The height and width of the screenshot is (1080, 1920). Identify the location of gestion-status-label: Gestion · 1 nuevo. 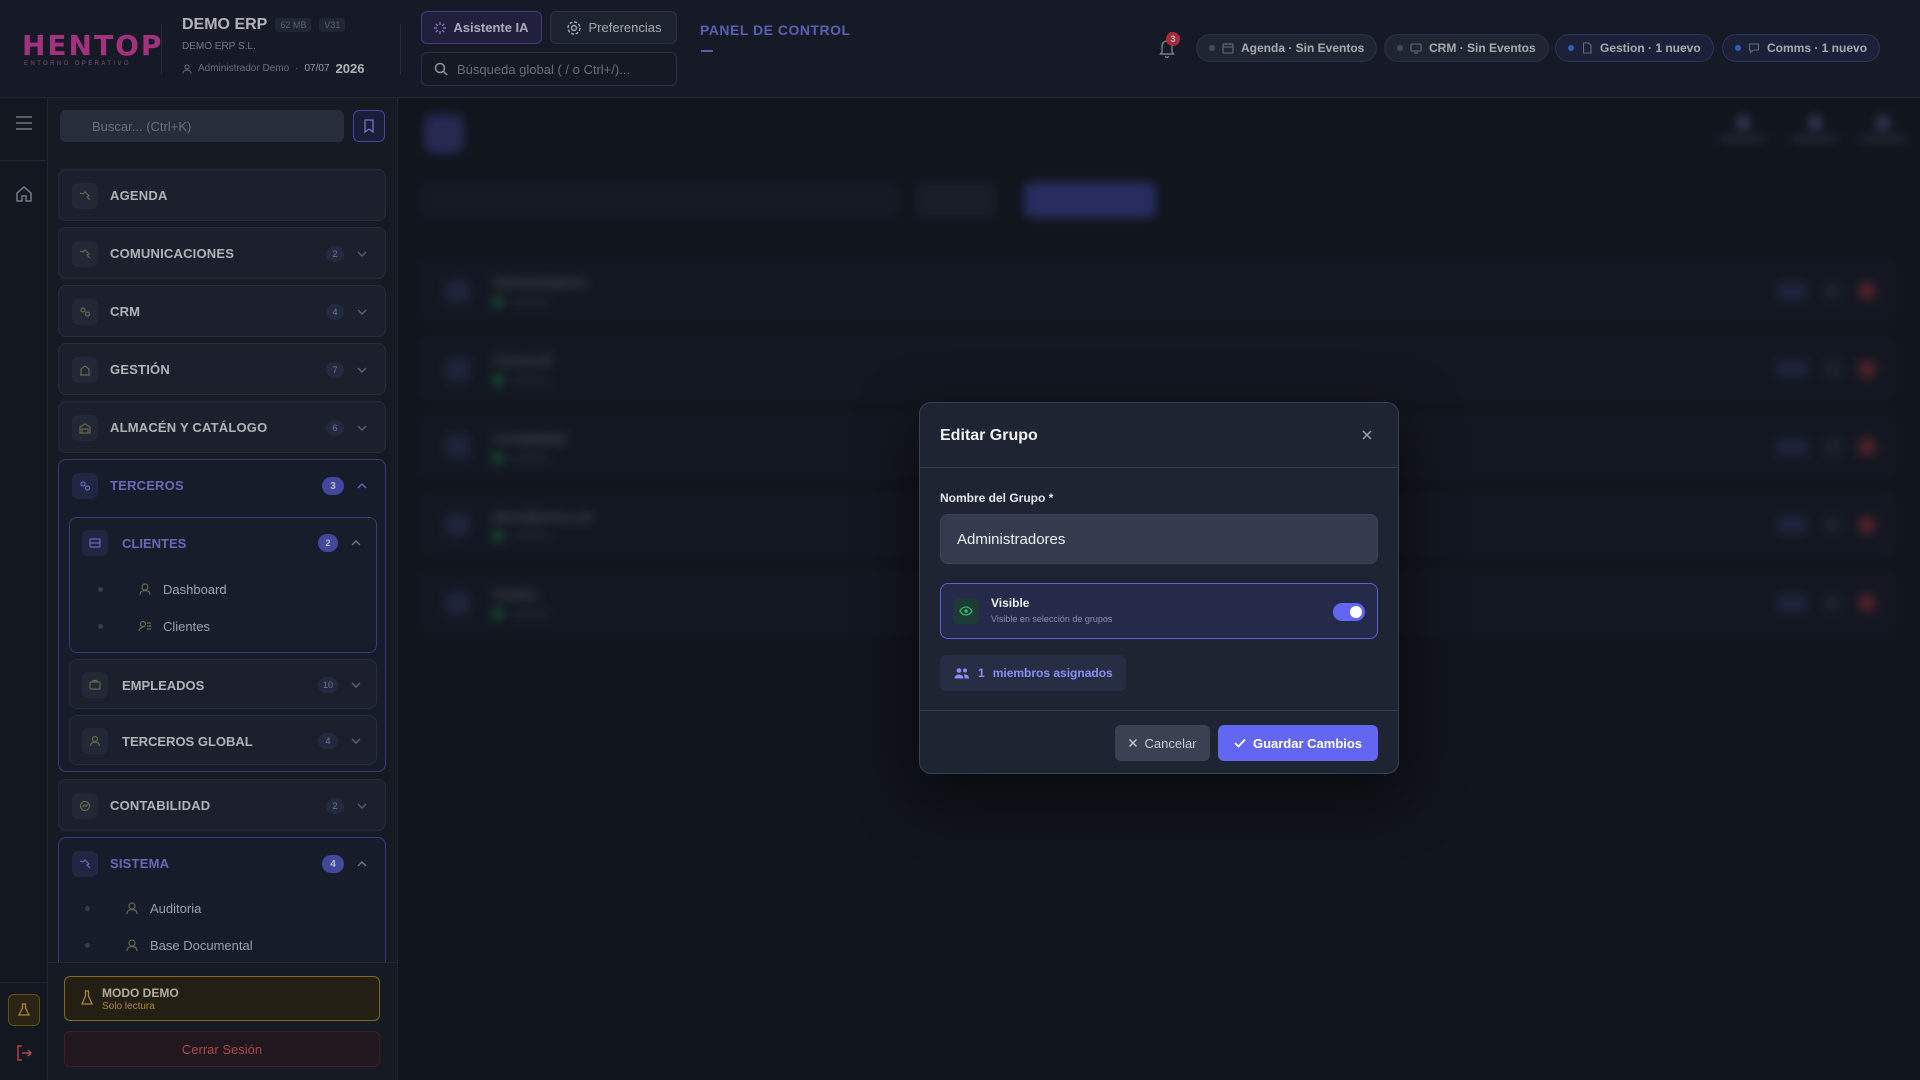
(1650, 48).